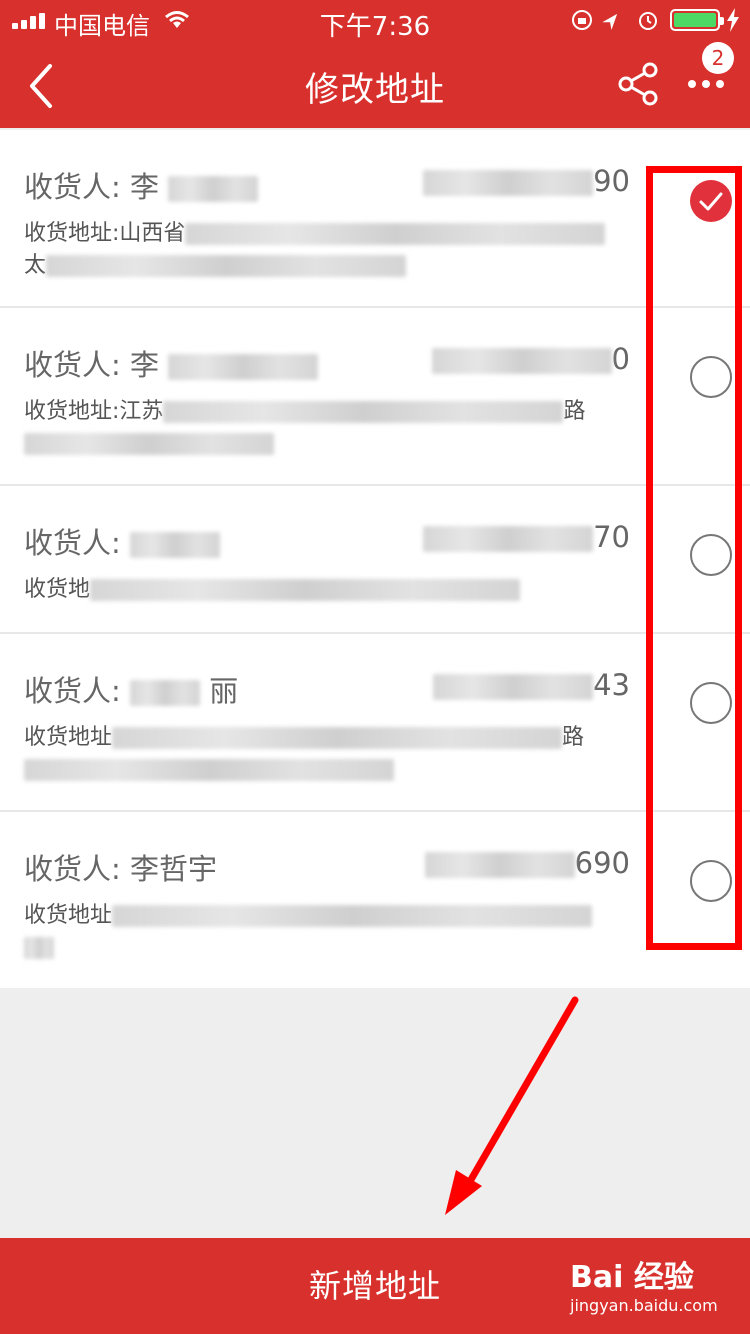  What do you see at coordinates (614, 20) in the screenshot?
I see `status-icons` at bounding box center [614, 20].